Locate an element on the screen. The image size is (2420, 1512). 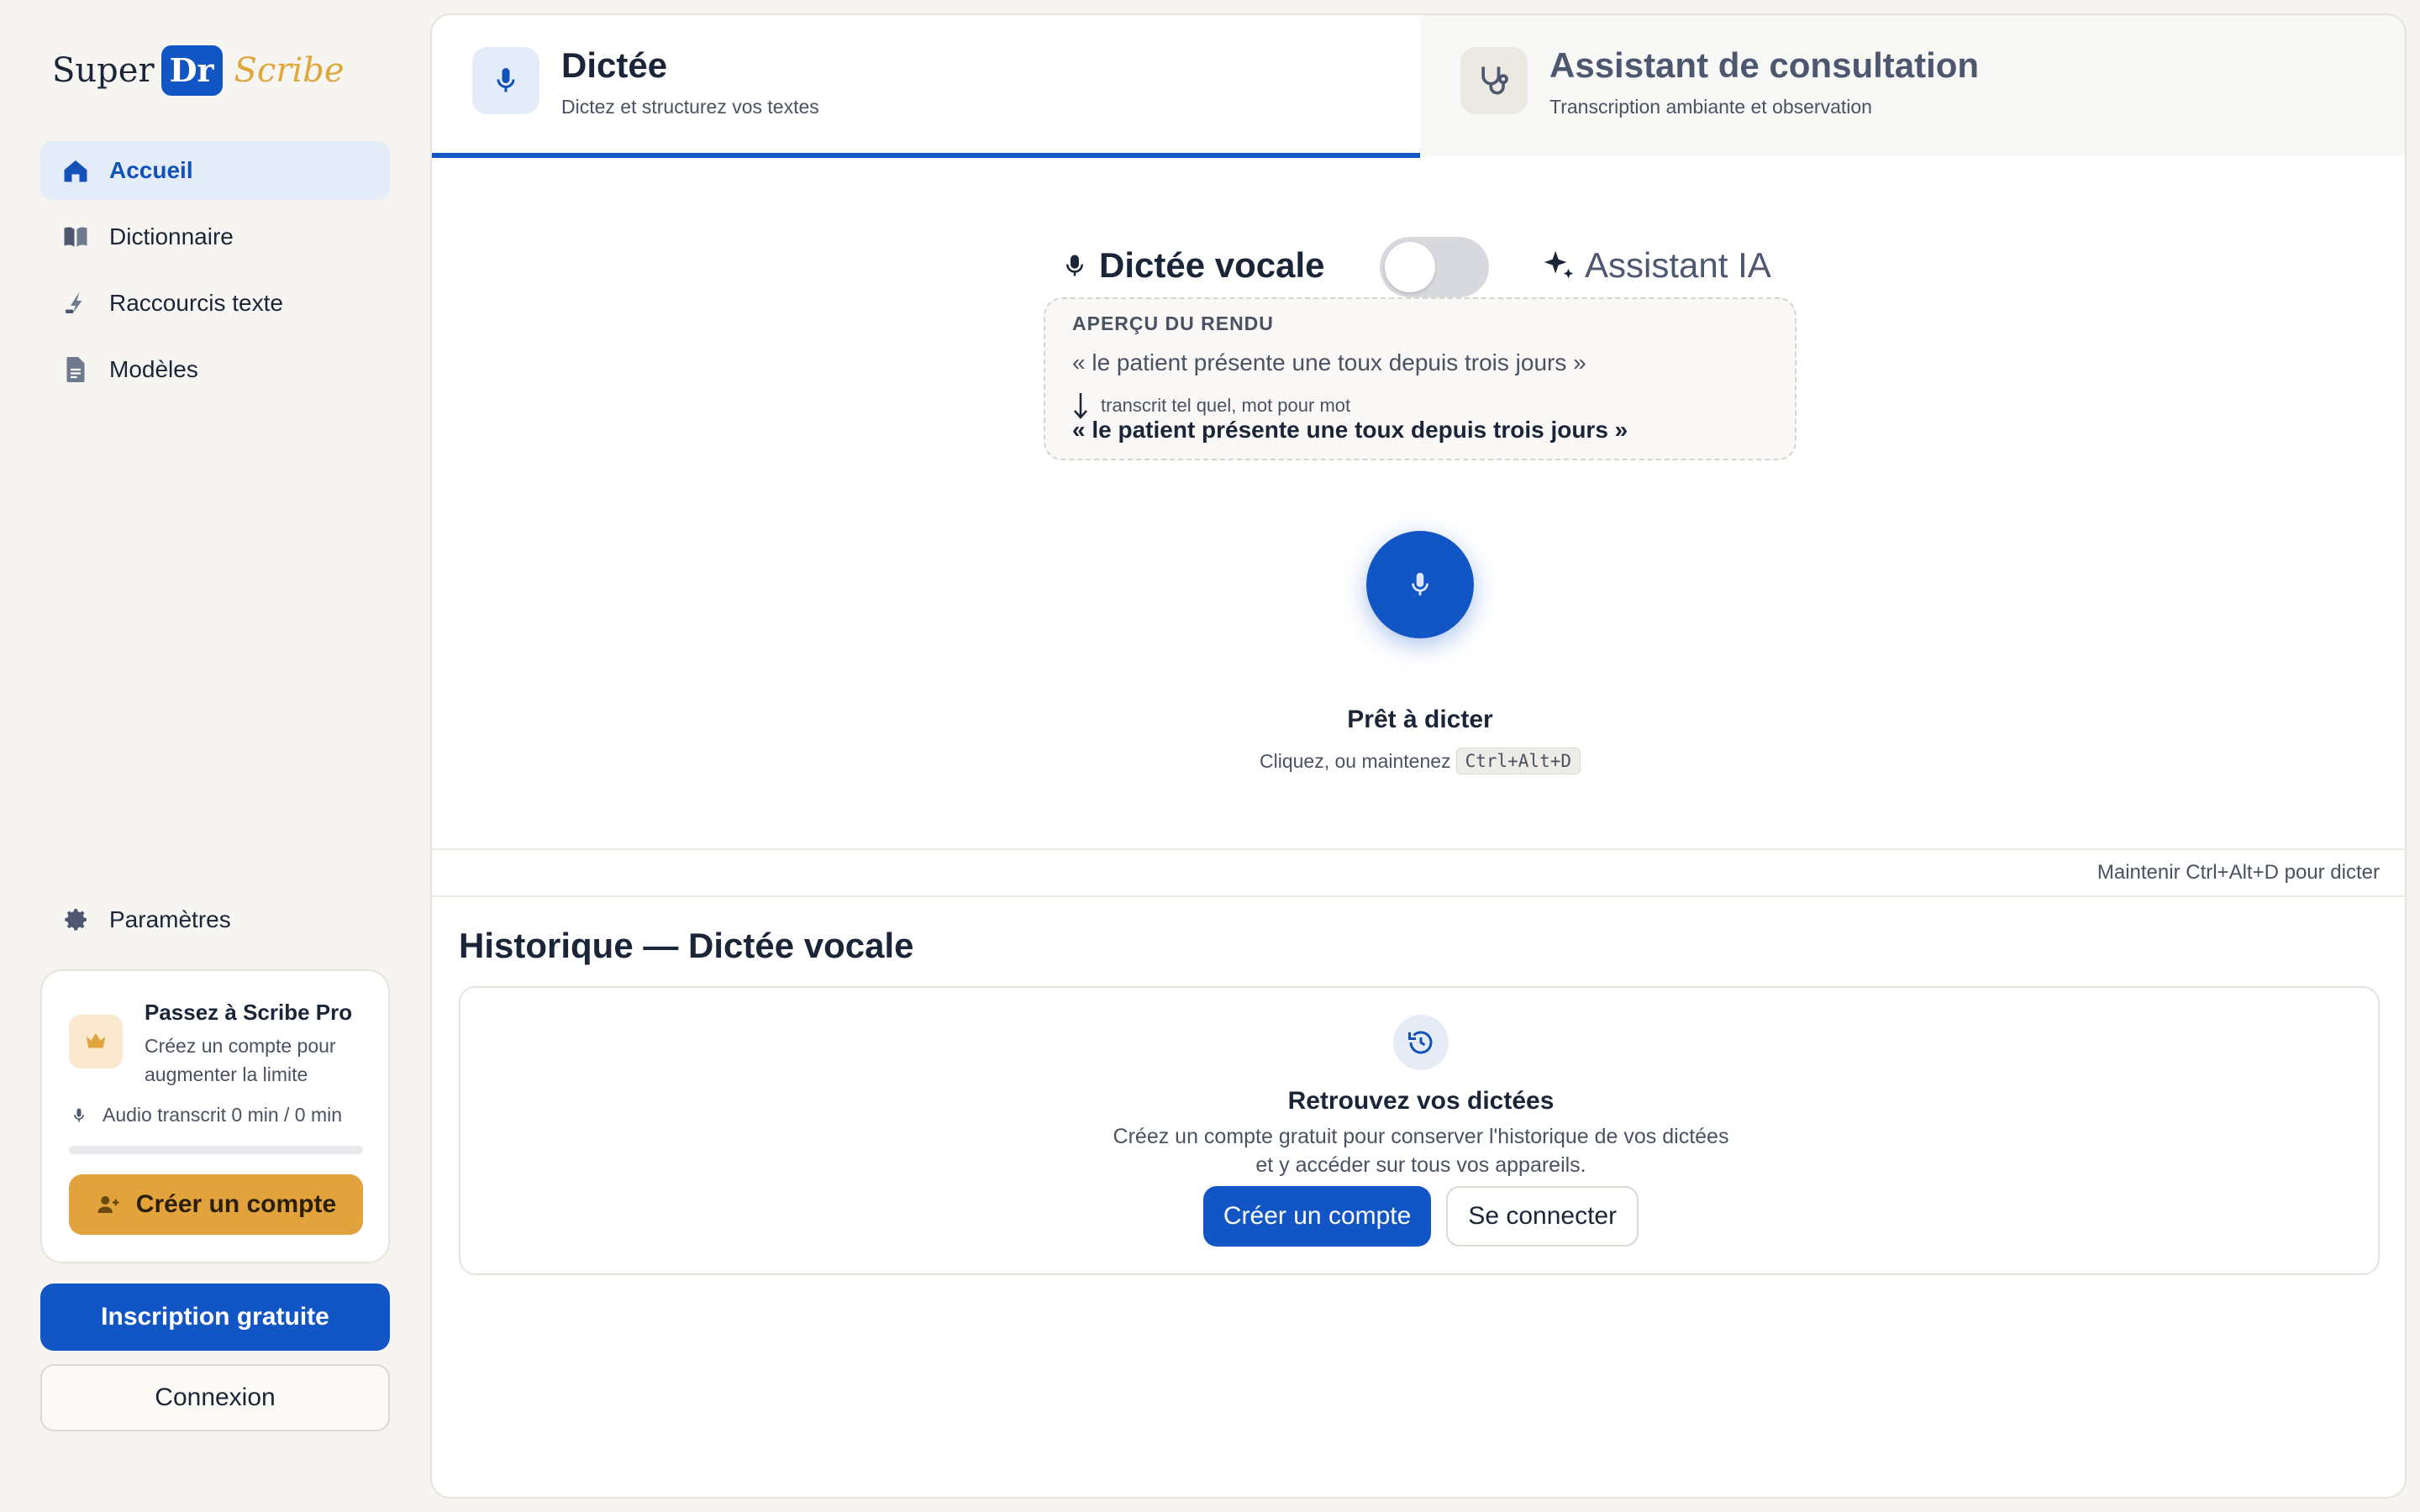
history-heading: Retrouvez vos dictées is located at coordinates (1421, 1101).